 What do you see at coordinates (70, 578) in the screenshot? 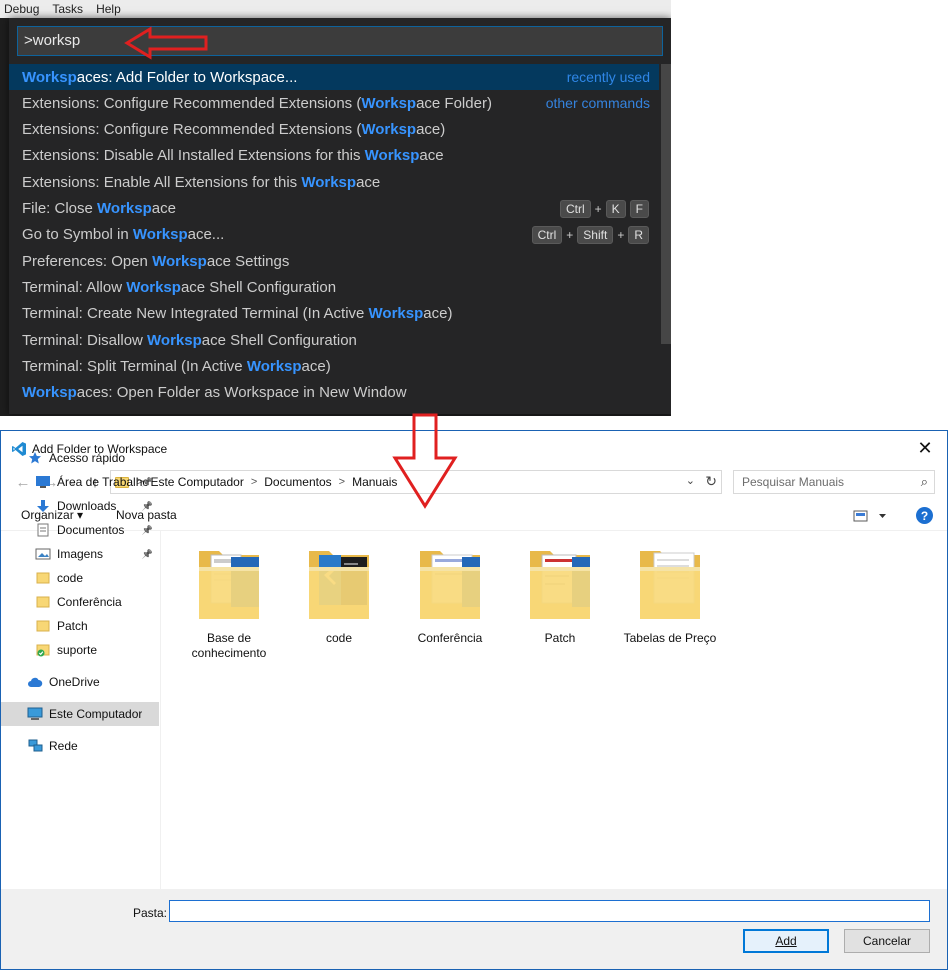
I see `nav-item-label: code` at bounding box center [70, 578].